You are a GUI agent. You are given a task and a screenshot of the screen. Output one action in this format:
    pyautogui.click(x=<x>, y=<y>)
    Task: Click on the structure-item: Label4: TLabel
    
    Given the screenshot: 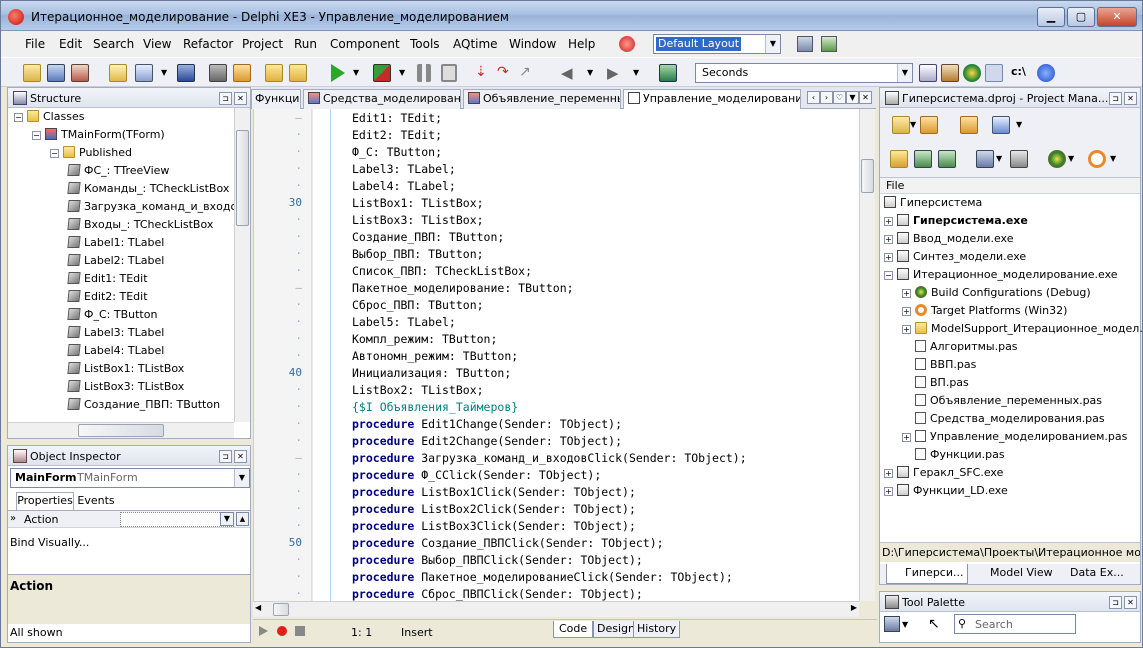 What is the action you would take?
    pyautogui.click(x=115, y=353)
    